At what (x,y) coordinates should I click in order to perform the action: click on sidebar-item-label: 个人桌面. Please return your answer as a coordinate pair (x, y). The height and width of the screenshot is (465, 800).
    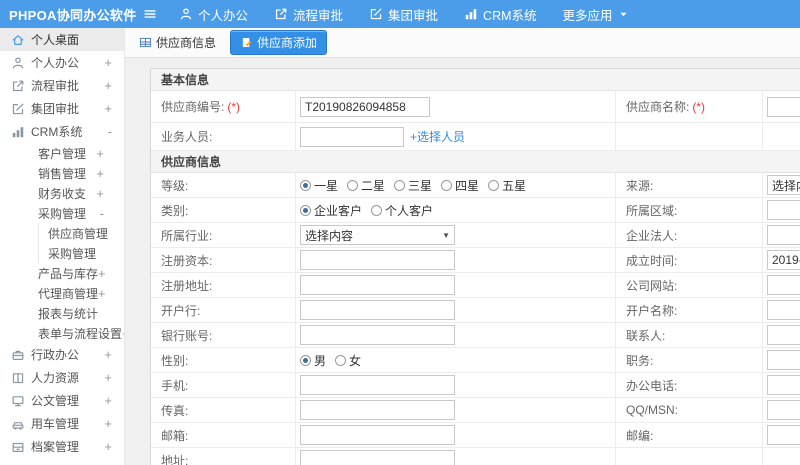
    Looking at the image, I should click on (55, 40).